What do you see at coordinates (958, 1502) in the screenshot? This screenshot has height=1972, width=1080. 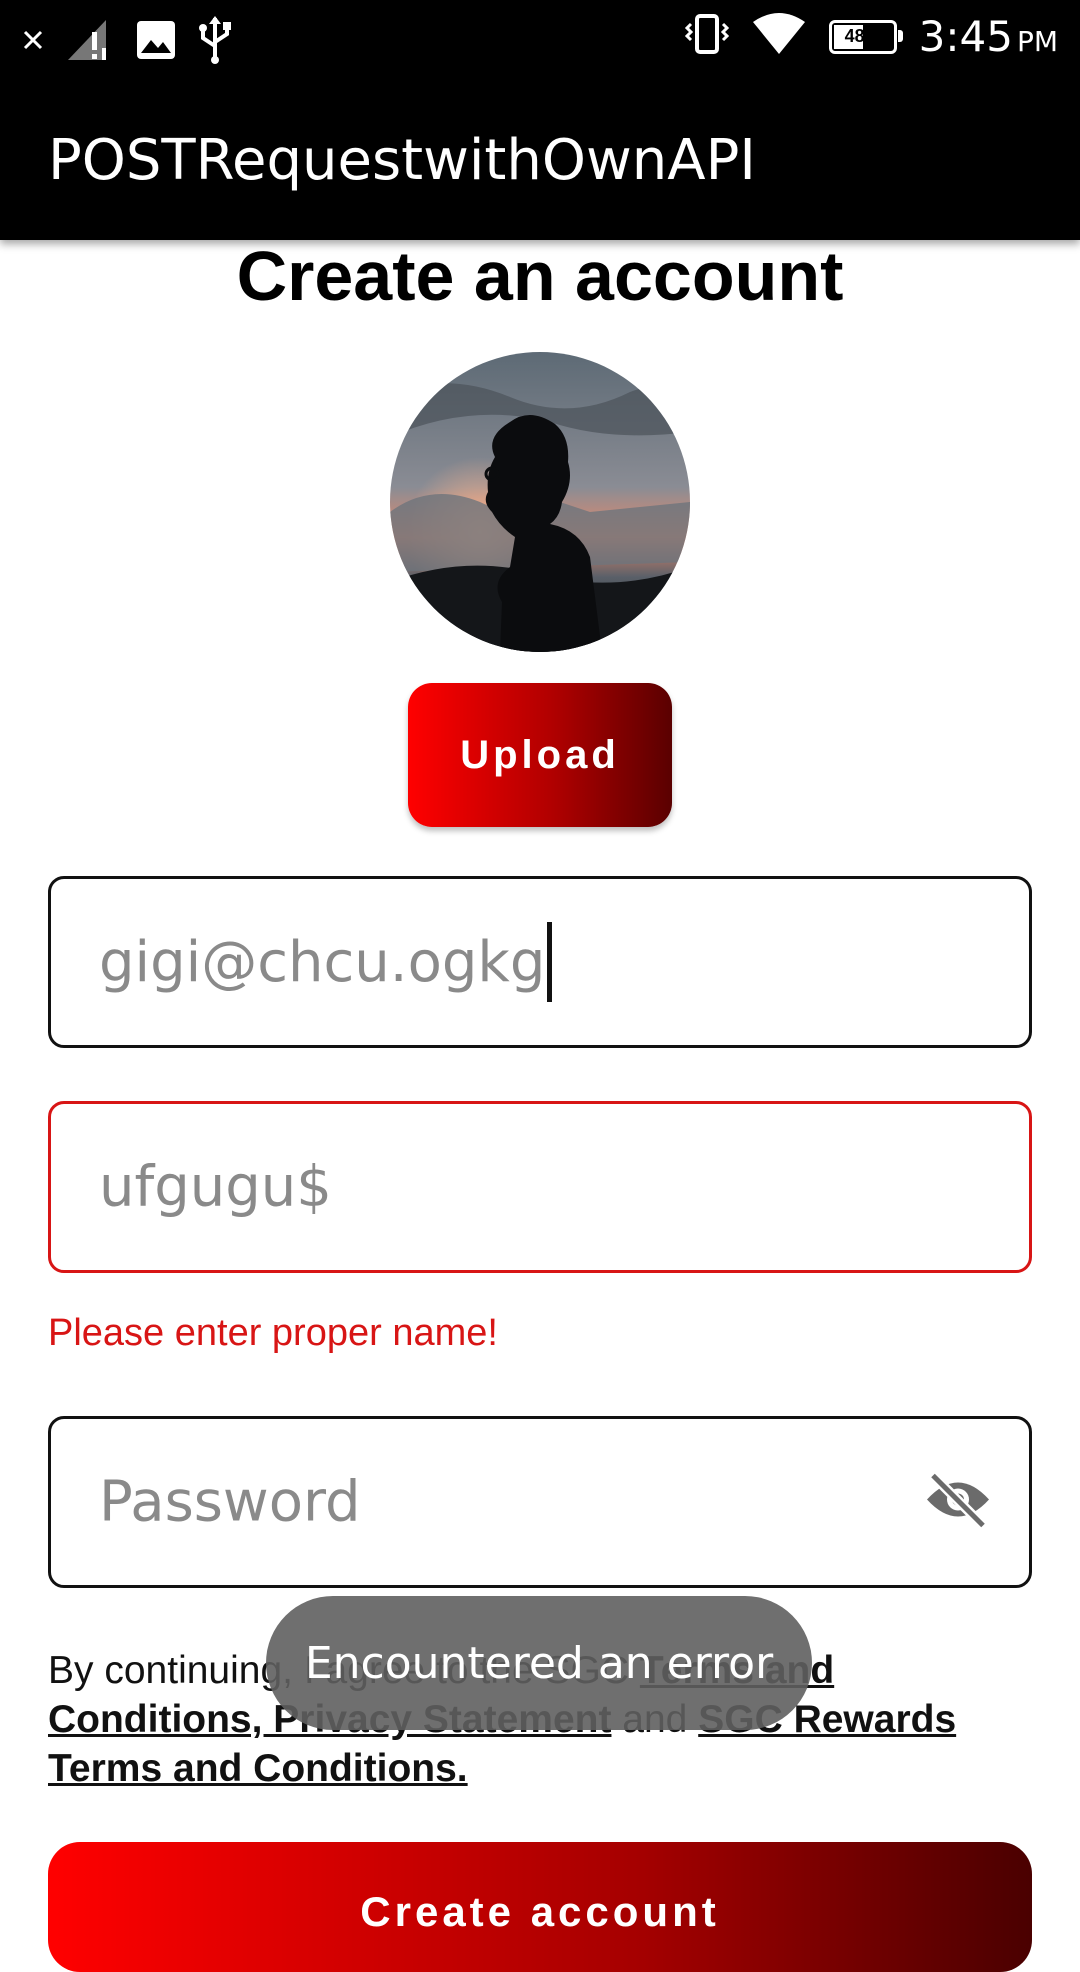 I see `visibility-off-icon` at bounding box center [958, 1502].